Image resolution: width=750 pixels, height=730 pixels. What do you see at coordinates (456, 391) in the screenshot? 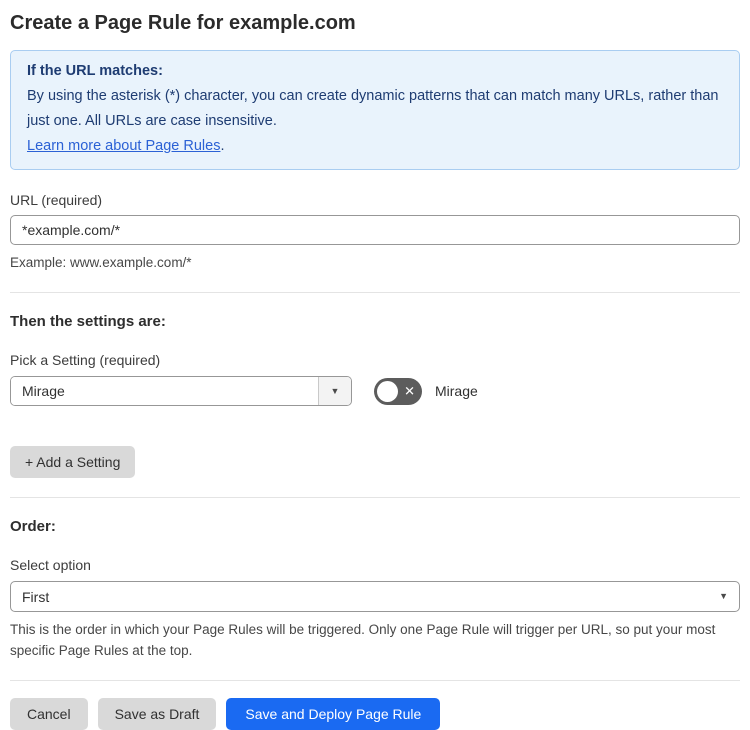
I see `toggle-label: Mirage` at bounding box center [456, 391].